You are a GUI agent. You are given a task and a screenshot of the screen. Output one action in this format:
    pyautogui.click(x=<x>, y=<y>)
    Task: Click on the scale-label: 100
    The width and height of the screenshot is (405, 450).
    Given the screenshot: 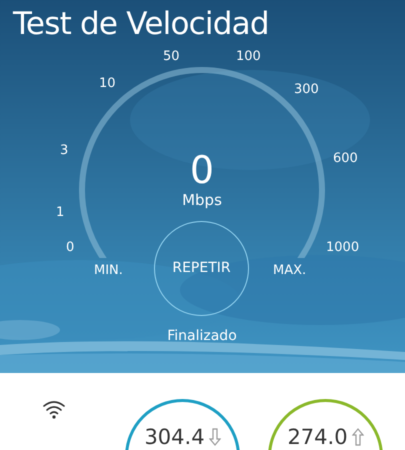 What is the action you would take?
    pyautogui.click(x=248, y=57)
    